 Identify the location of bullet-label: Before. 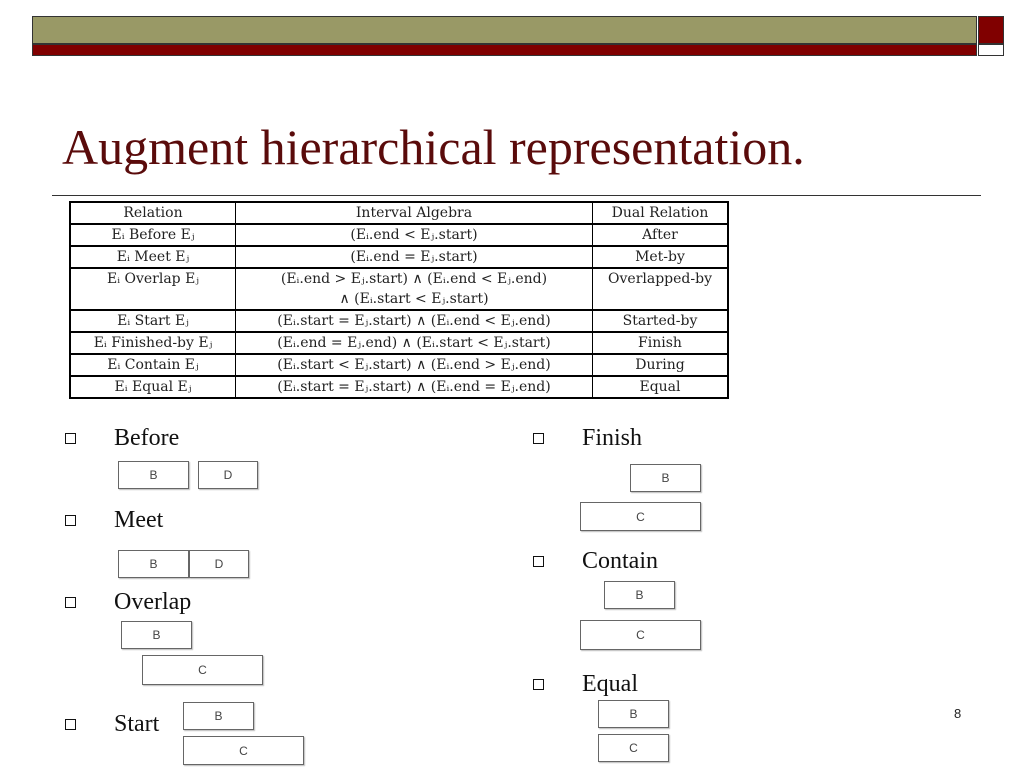
(147, 438).